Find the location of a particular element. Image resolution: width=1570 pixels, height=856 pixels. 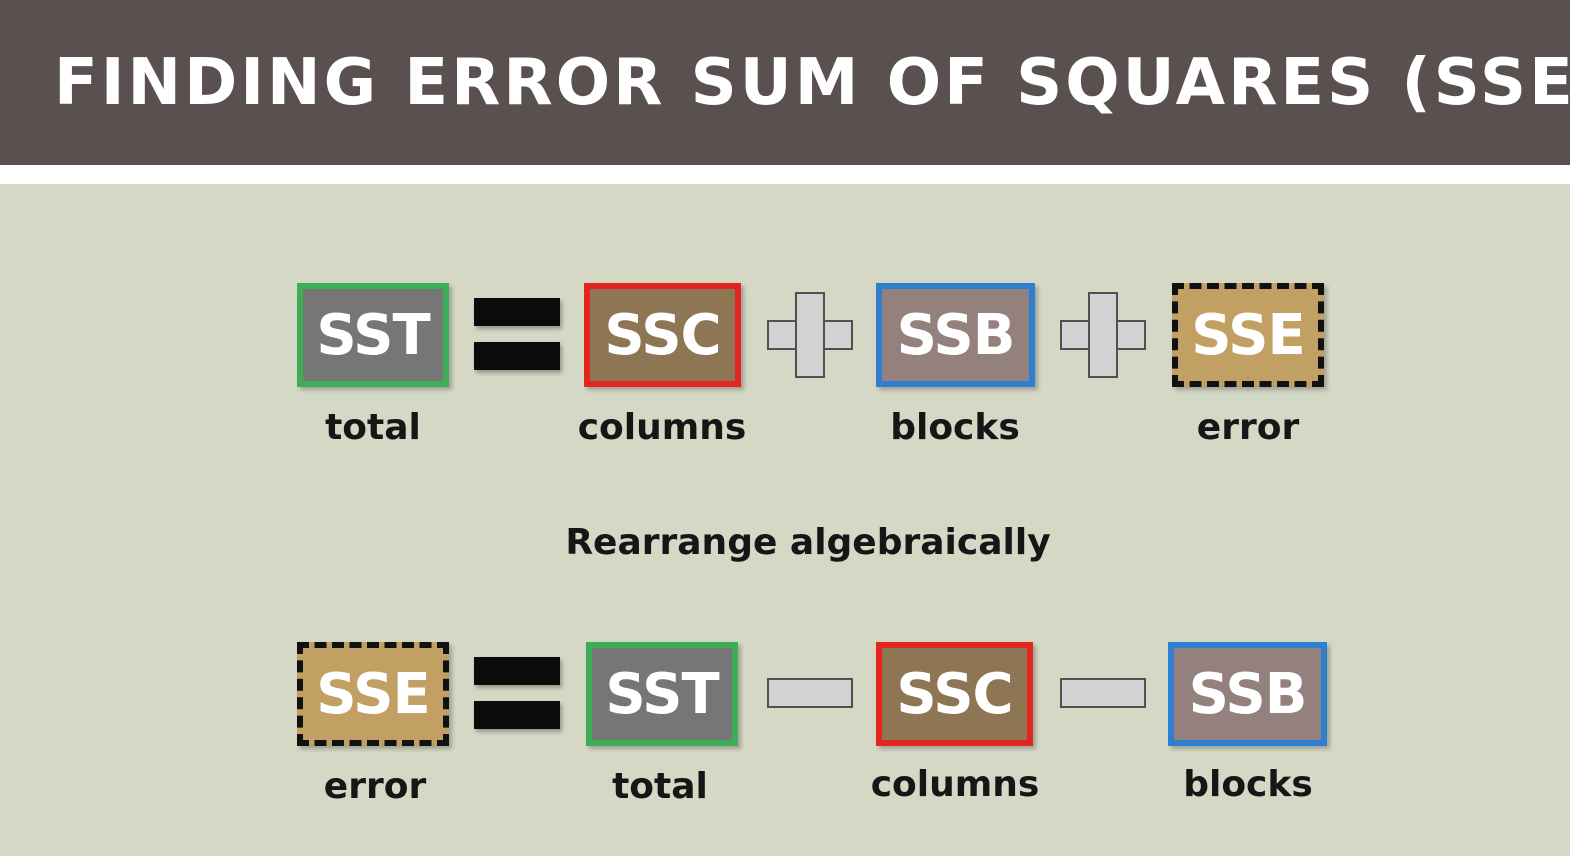

divider is located at coordinates (785, 174).